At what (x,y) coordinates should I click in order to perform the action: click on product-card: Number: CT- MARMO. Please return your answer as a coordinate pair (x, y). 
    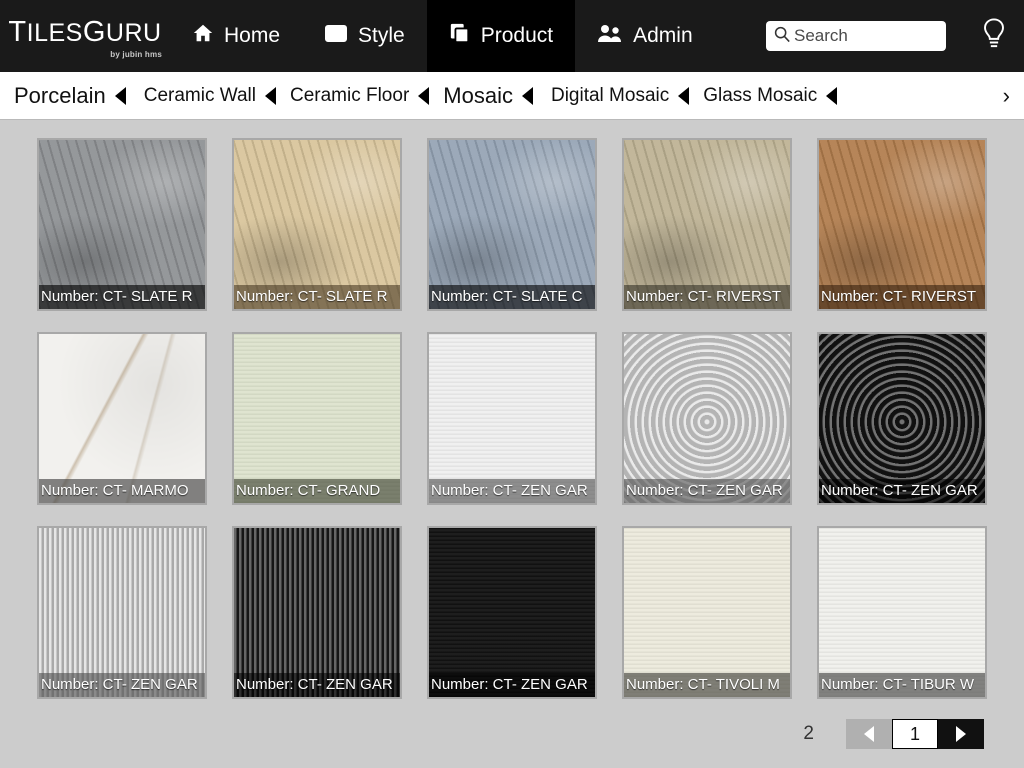
    Looking at the image, I should click on (122, 418).